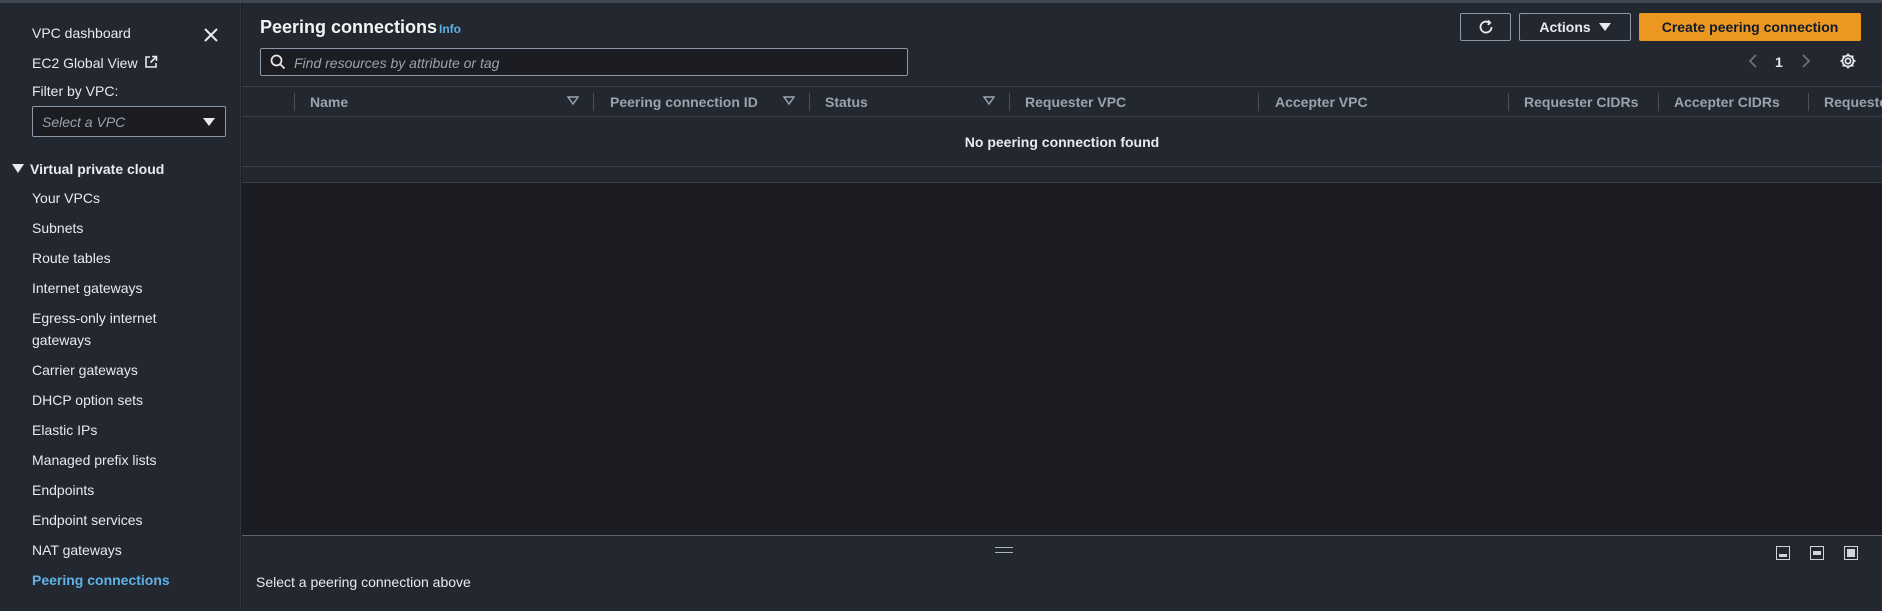 This screenshot has width=1882, height=611. I want to click on split-full-view-icon, so click(1851, 553).